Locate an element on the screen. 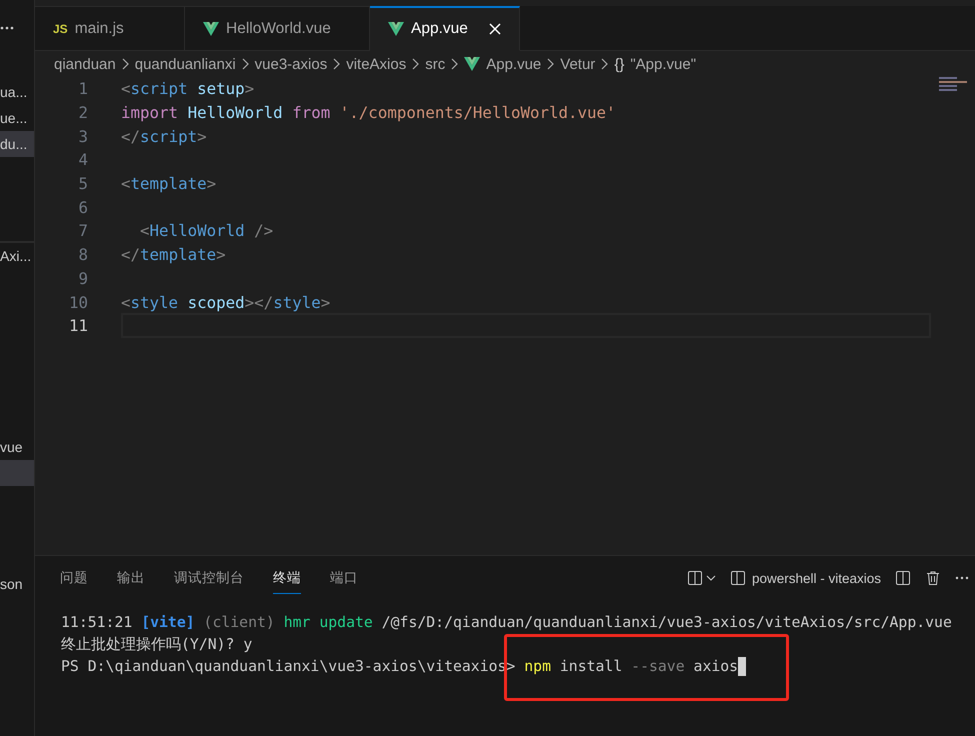  breadcrumb-item: "App.vue" is located at coordinates (663, 64).